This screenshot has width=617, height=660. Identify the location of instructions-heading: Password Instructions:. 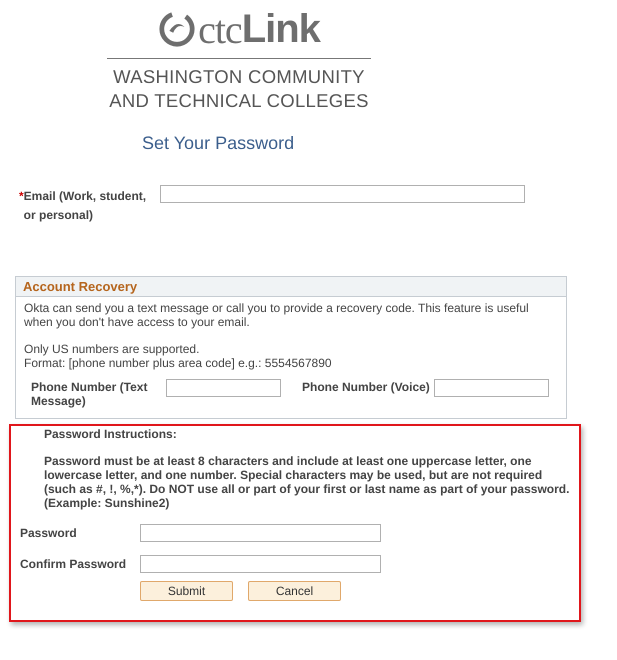
(110, 434).